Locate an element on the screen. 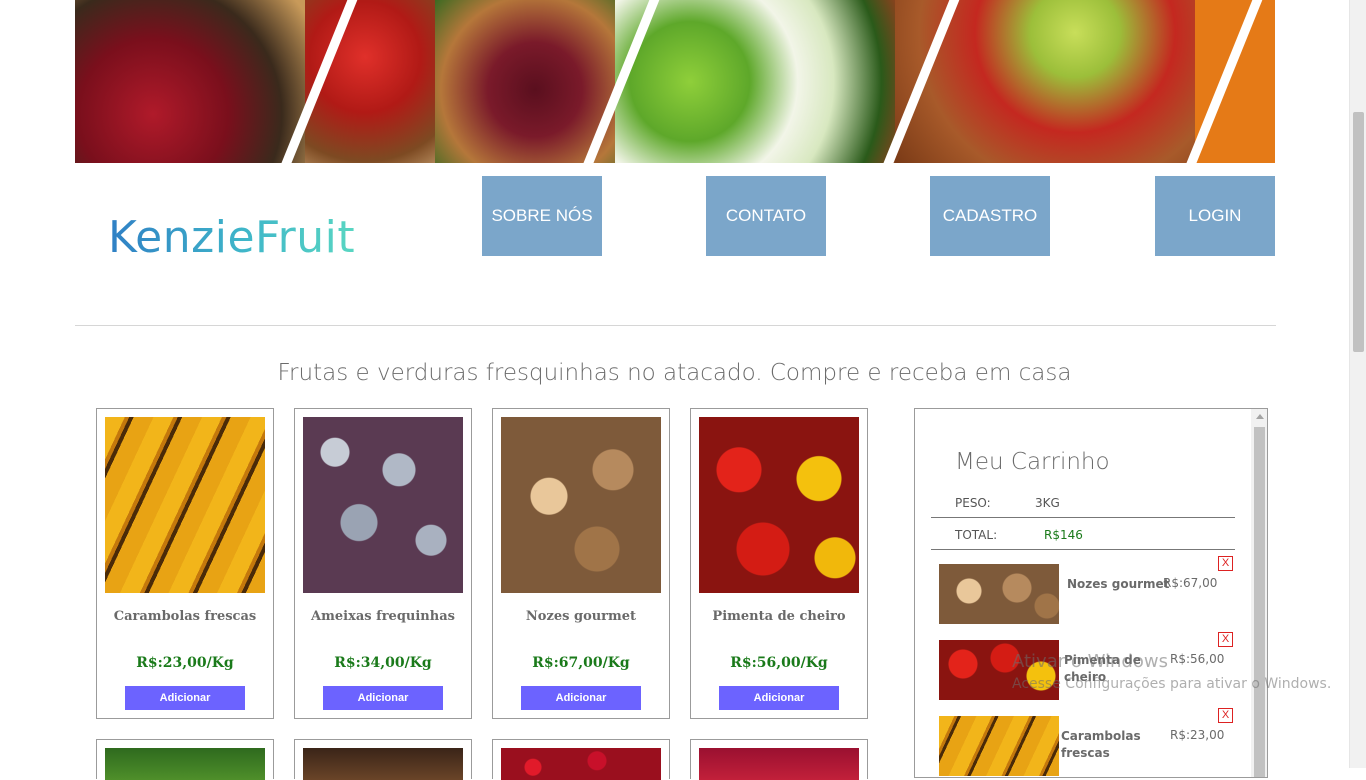 The height and width of the screenshot is (780, 1366). cart-item: Pimenta de cheiro R$:56,00 X is located at coordinates (1087, 667).